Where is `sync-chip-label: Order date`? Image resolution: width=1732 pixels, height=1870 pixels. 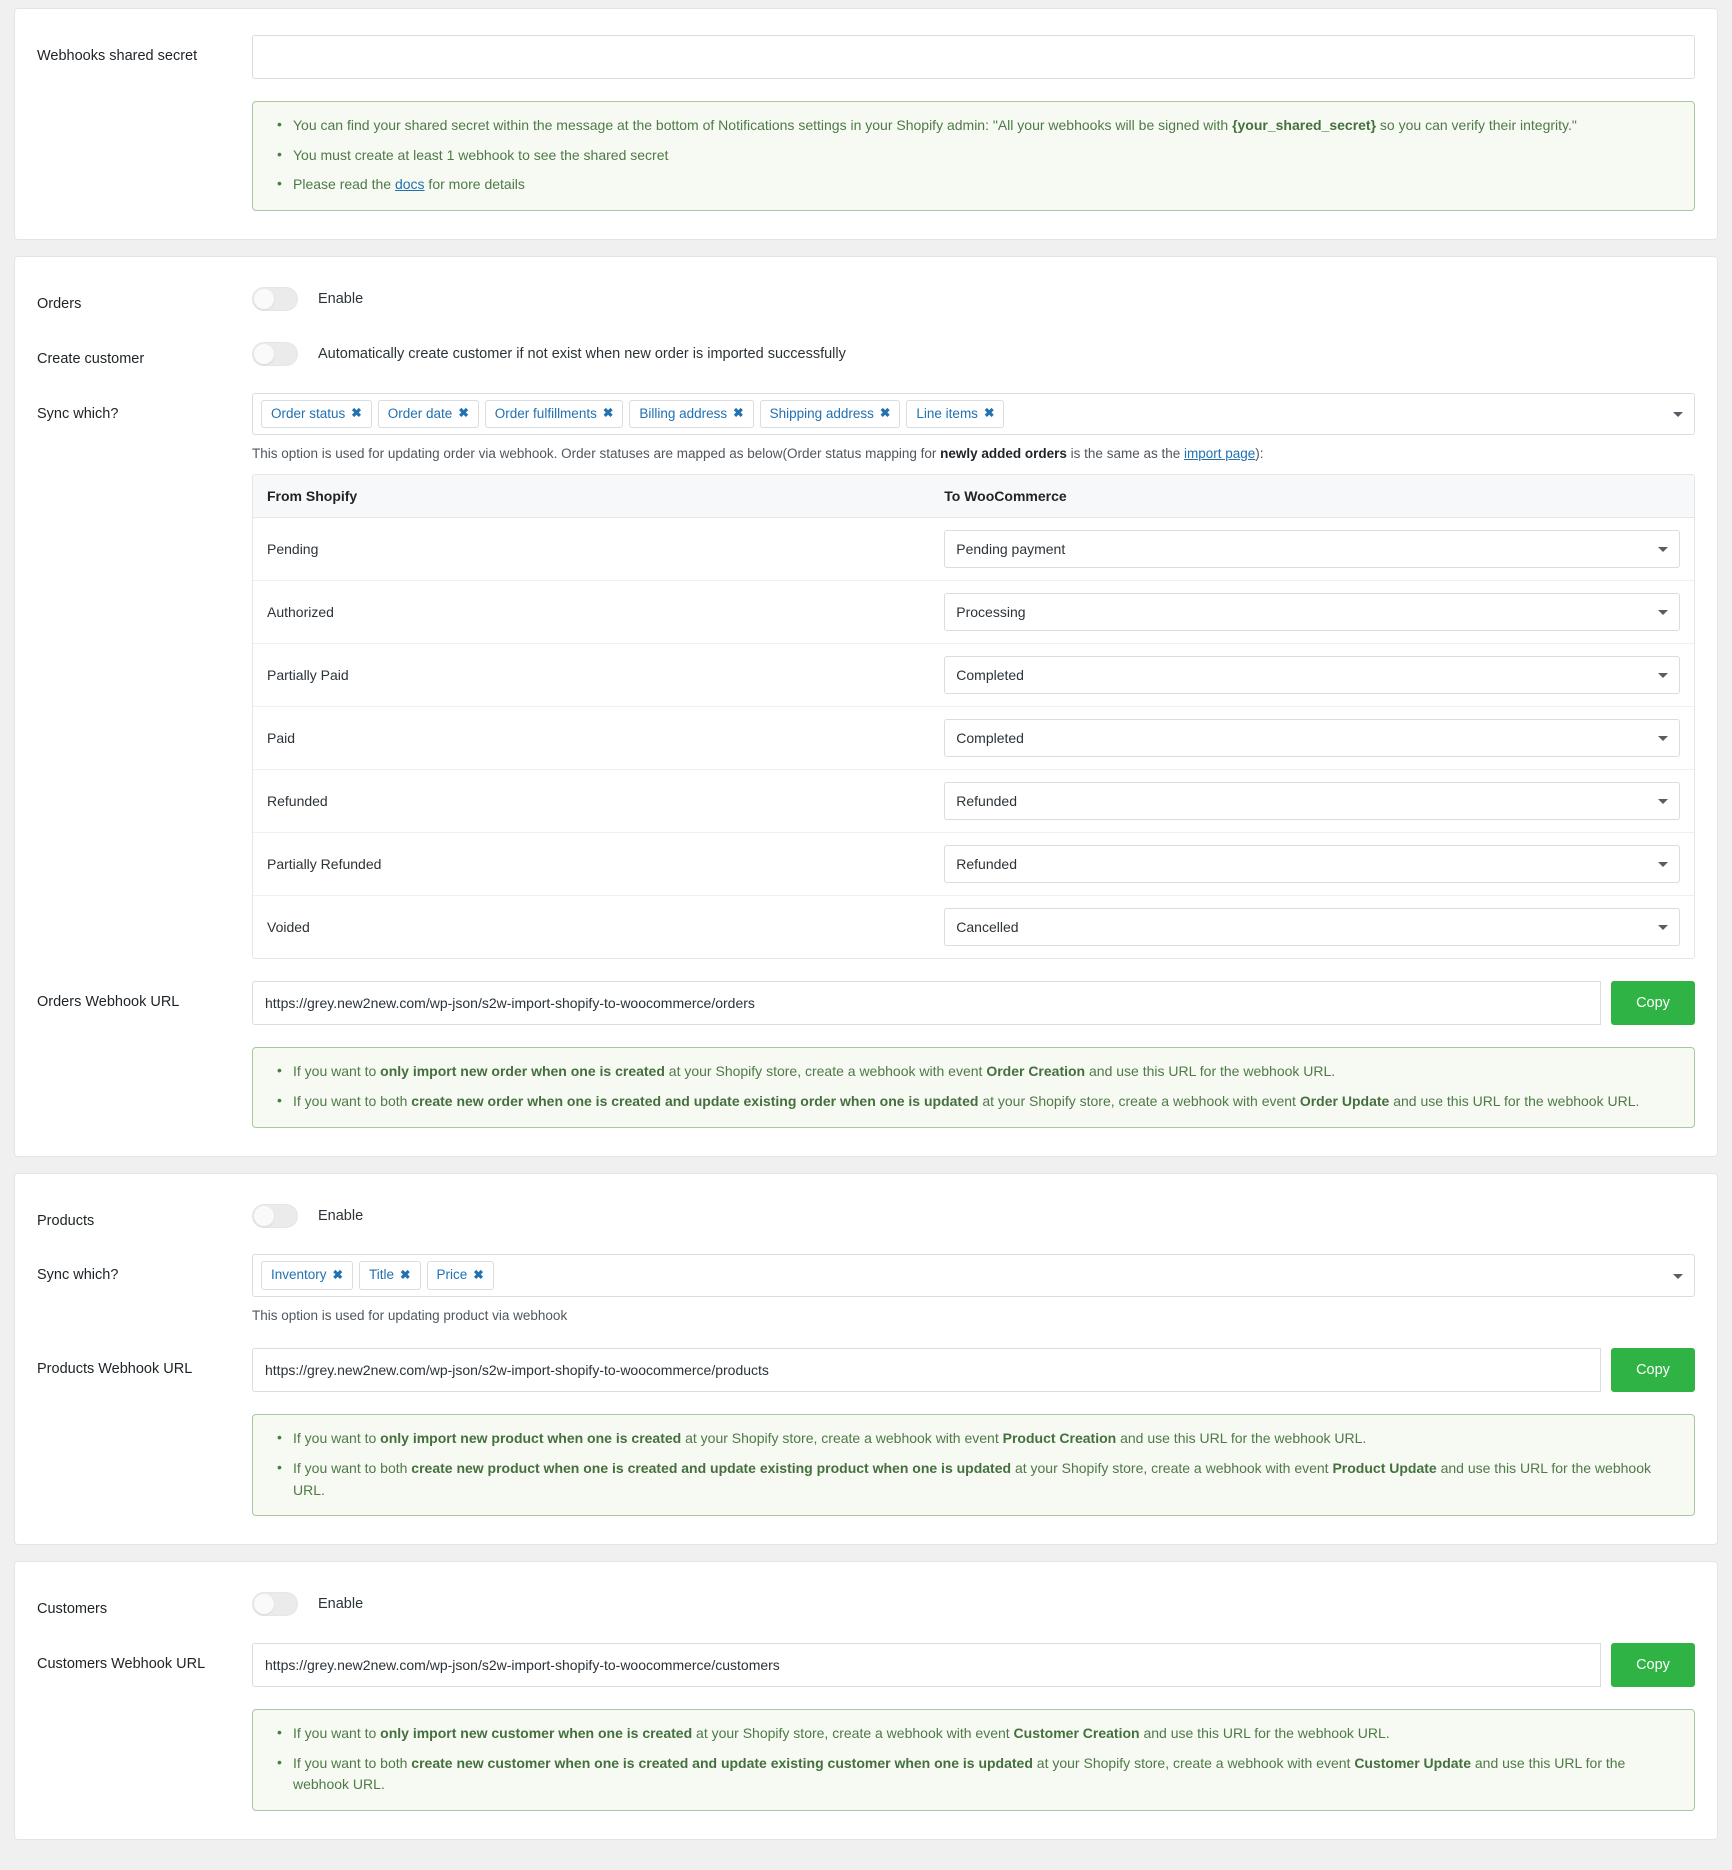
sync-chip-label: Order date is located at coordinates (420, 413).